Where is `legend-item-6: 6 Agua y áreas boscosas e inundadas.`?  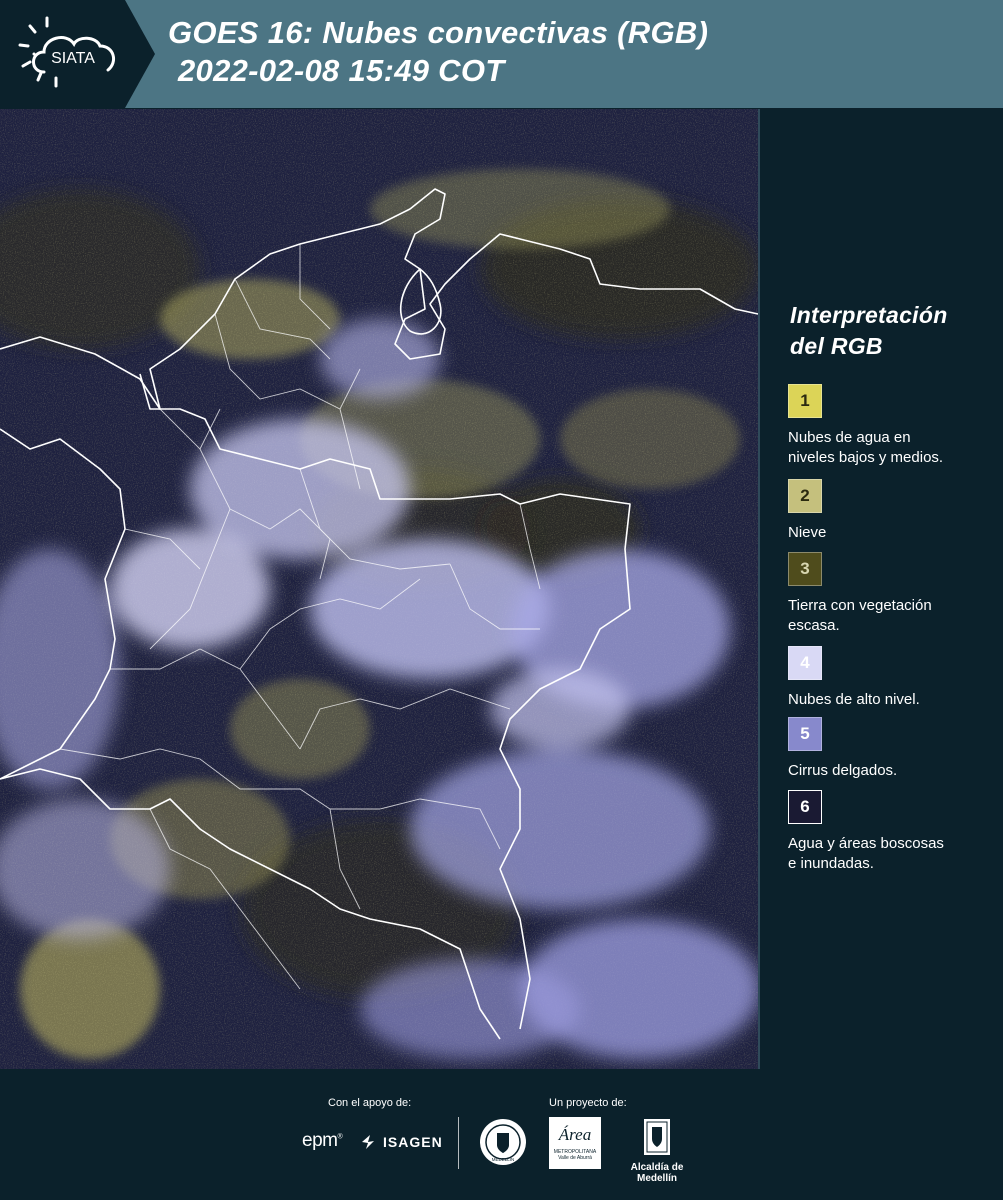 legend-item-6: 6 Agua y áreas boscosas e inundadas. is located at coordinates (888, 832).